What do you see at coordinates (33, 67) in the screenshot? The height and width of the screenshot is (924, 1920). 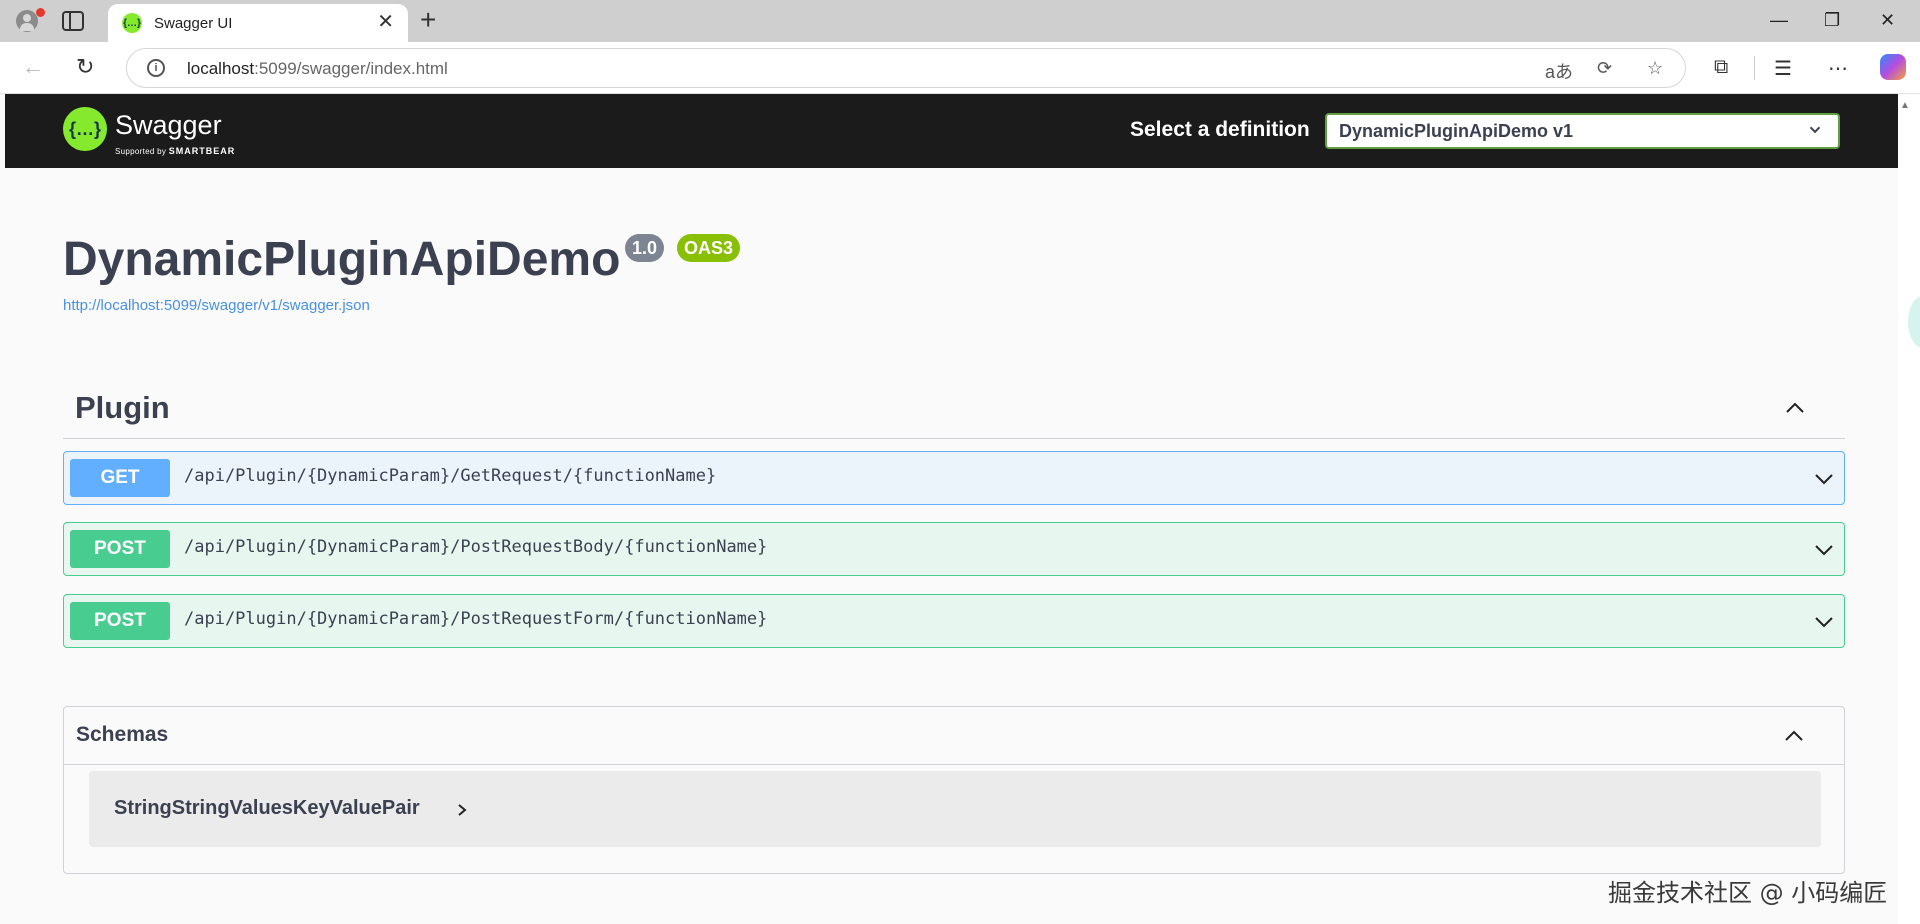 I see `back-icon: ←` at bounding box center [33, 67].